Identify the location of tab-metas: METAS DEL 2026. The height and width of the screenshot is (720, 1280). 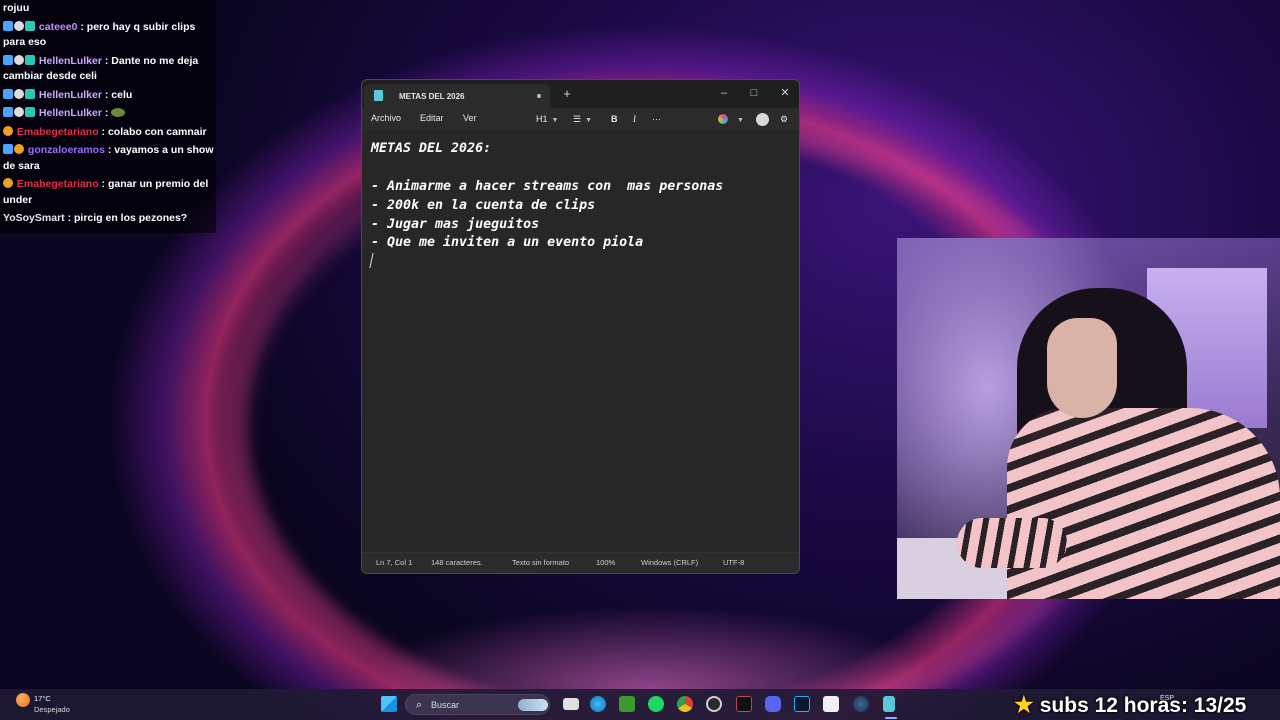
(457, 96).